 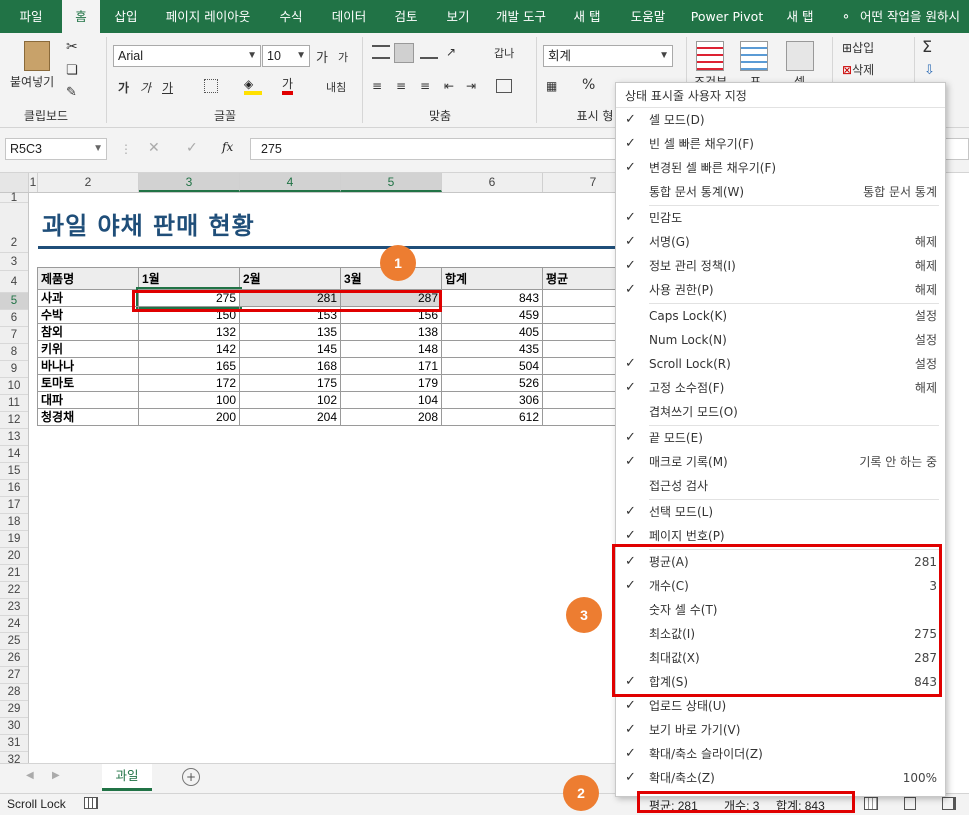 What do you see at coordinates (71, 92) in the screenshot?
I see `format-painter-icon: ✎` at bounding box center [71, 92].